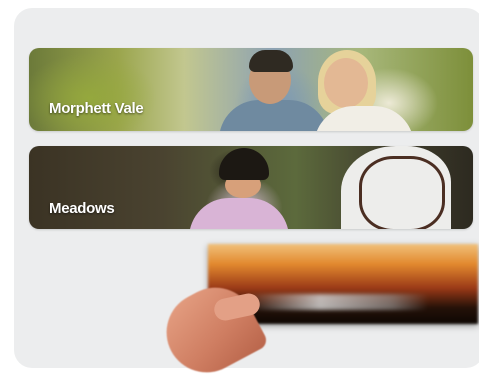  What do you see at coordinates (274, 115) in the screenshot?
I see `man-figure-image` at bounding box center [274, 115].